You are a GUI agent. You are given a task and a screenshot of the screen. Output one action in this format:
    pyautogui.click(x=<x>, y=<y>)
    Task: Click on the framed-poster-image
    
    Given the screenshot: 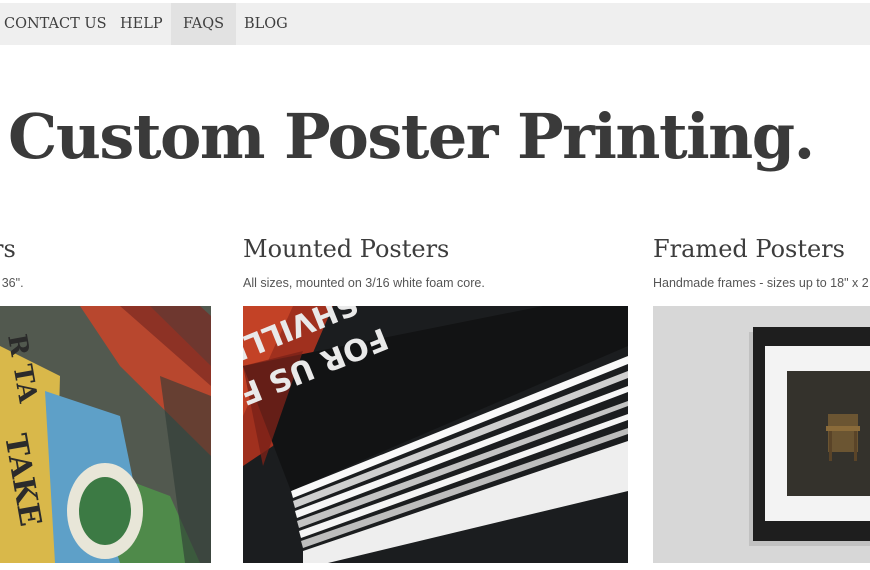 What is the action you would take?
    pyautogui.click(x=761, y=434)
    